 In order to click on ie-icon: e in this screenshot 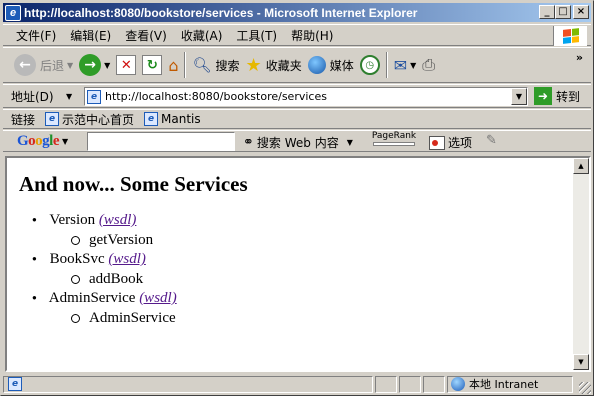, I will do `click(13, 12)`.